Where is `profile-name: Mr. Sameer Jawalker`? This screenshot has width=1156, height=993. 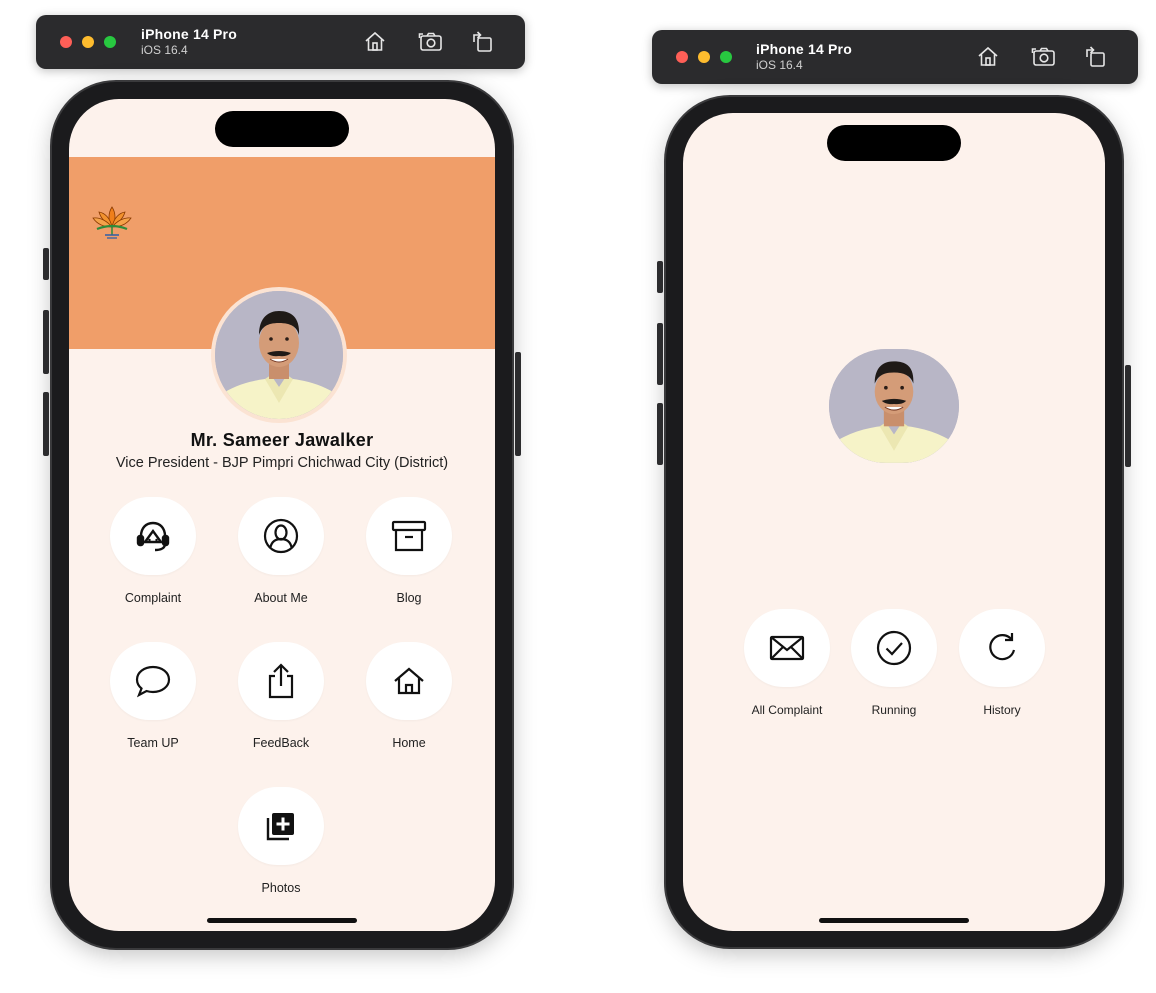
profile-name: Mr. Sameer Jawalker is located at coordinates (282, 440).